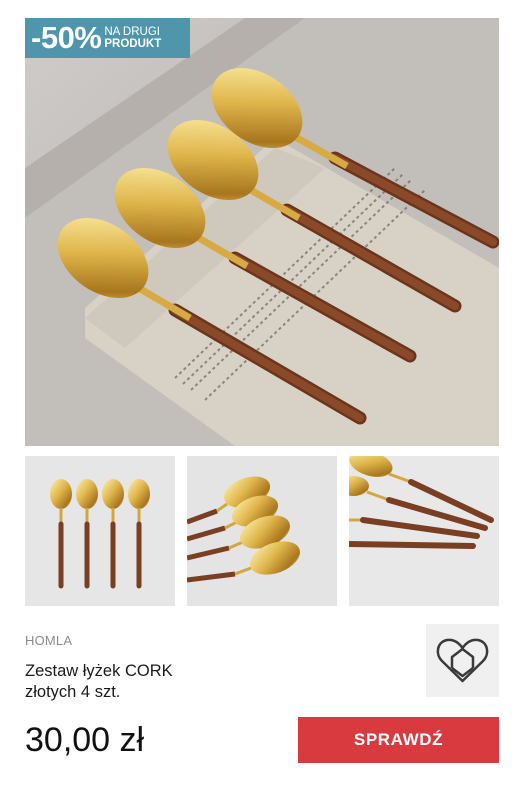  Describe the element at coordinates (133, 44) in the screenshot. I see `discount-caption-line2: PRODUKT` at that location.